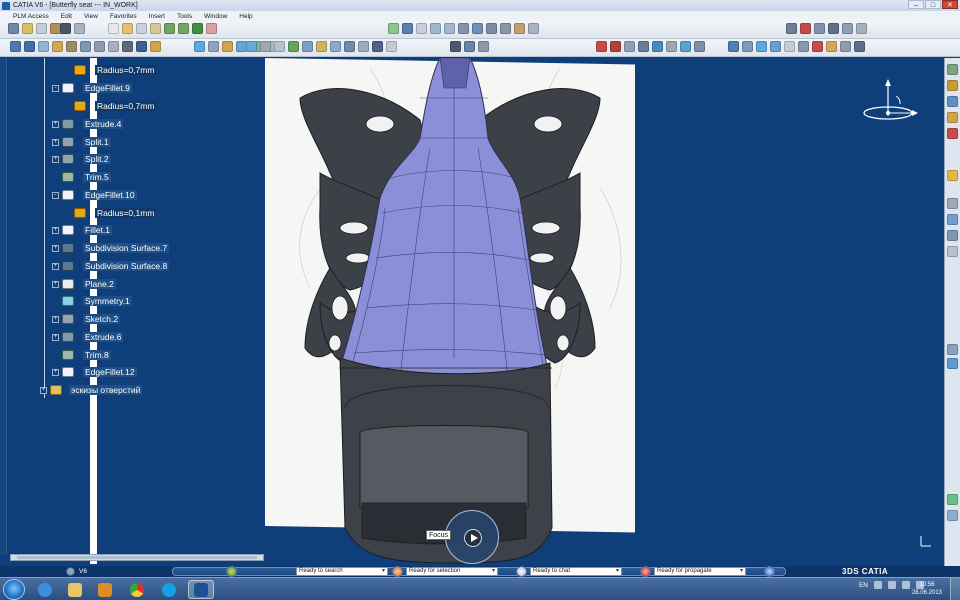 The height and width of the screenshot is (600, 960). Describe the element at coordinates (126, 248) in the screenshot. I see `tree-item-label: Subdivision Surface.7` at that location.